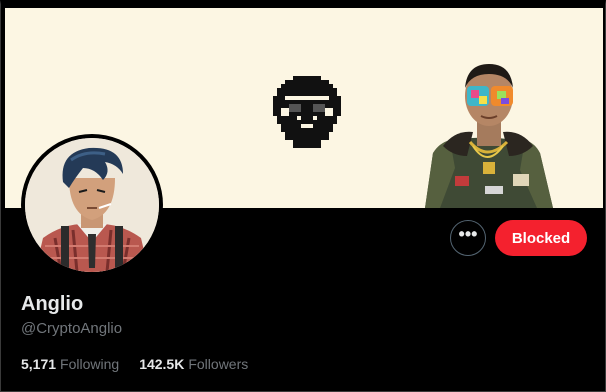 Image resolution: width=606 pixels, height=392 pixels. What do you see at coordinates (468, 234) in the screenshot?
I see `more-options-icon: •••` at bounding box center [468, 234].